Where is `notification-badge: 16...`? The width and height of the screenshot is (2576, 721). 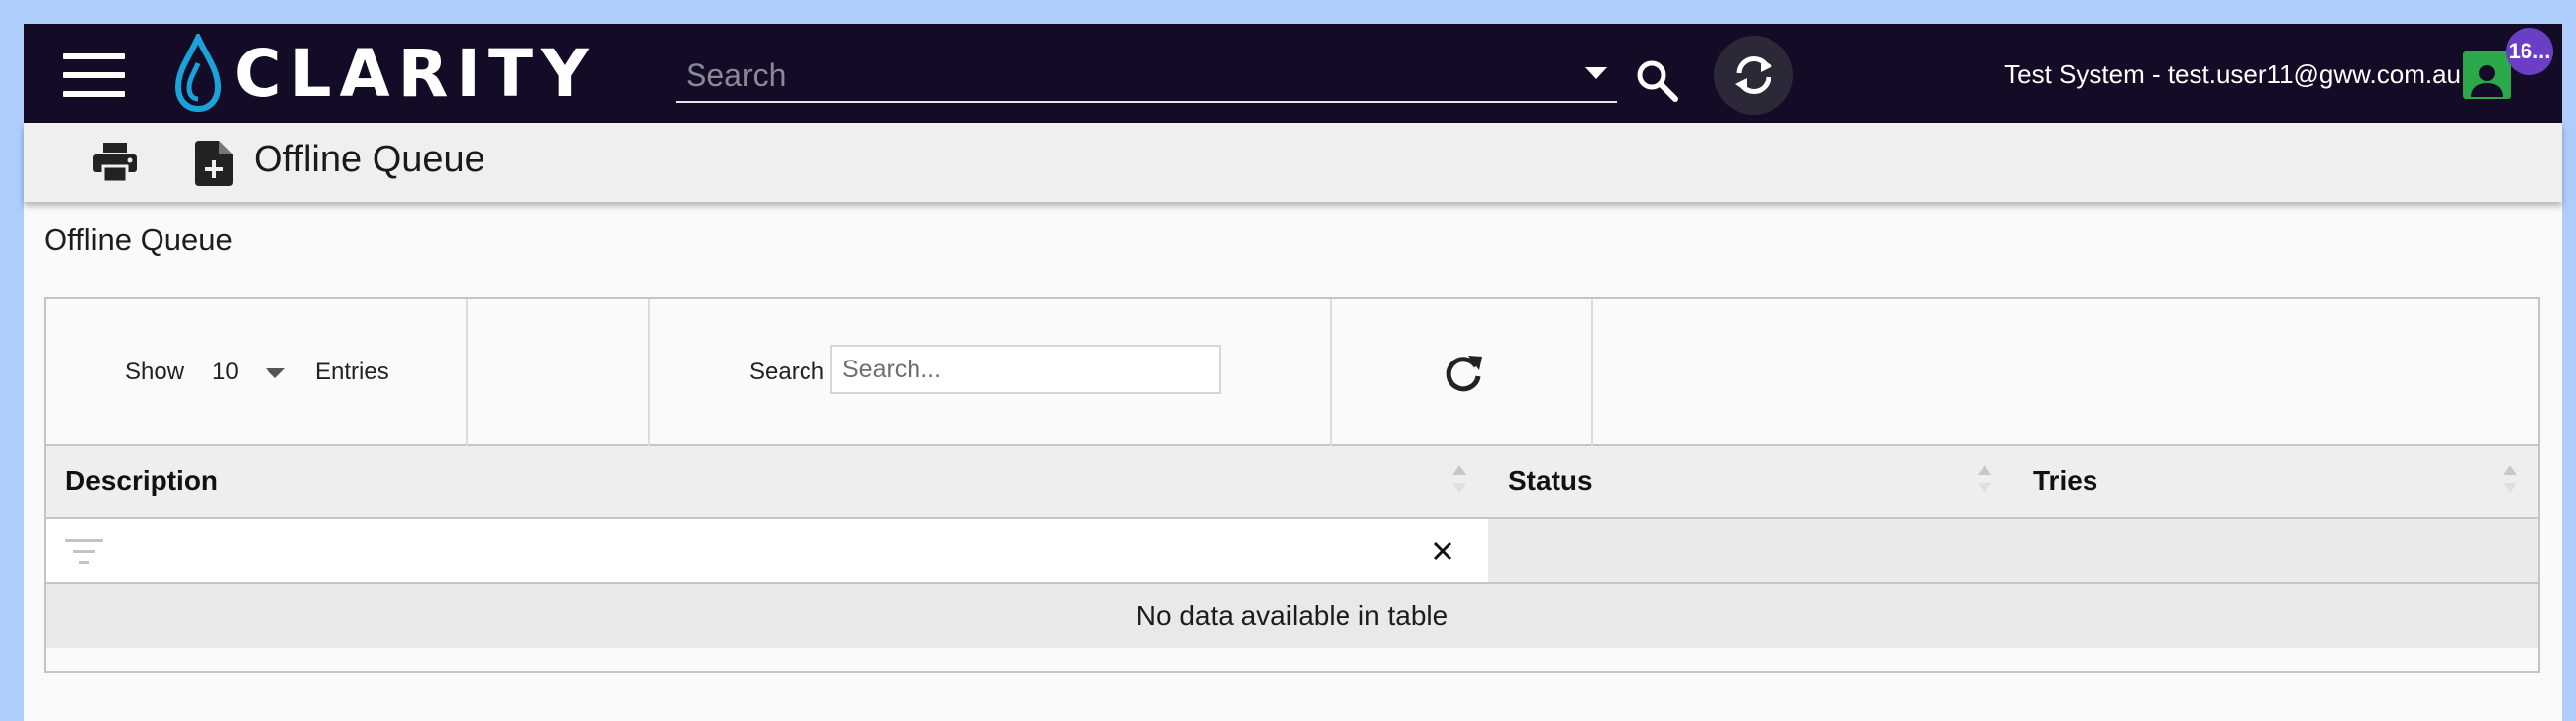 notification-badge: 16... is located at coordinates (2529, 51).